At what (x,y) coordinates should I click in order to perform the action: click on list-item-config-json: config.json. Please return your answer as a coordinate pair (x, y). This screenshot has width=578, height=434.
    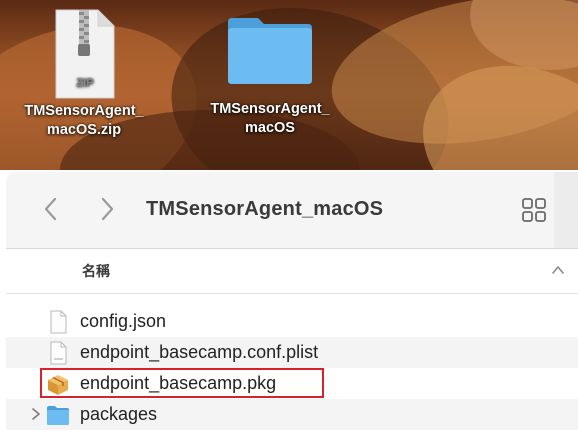
    Looking at the image, I should click on (292, 321).